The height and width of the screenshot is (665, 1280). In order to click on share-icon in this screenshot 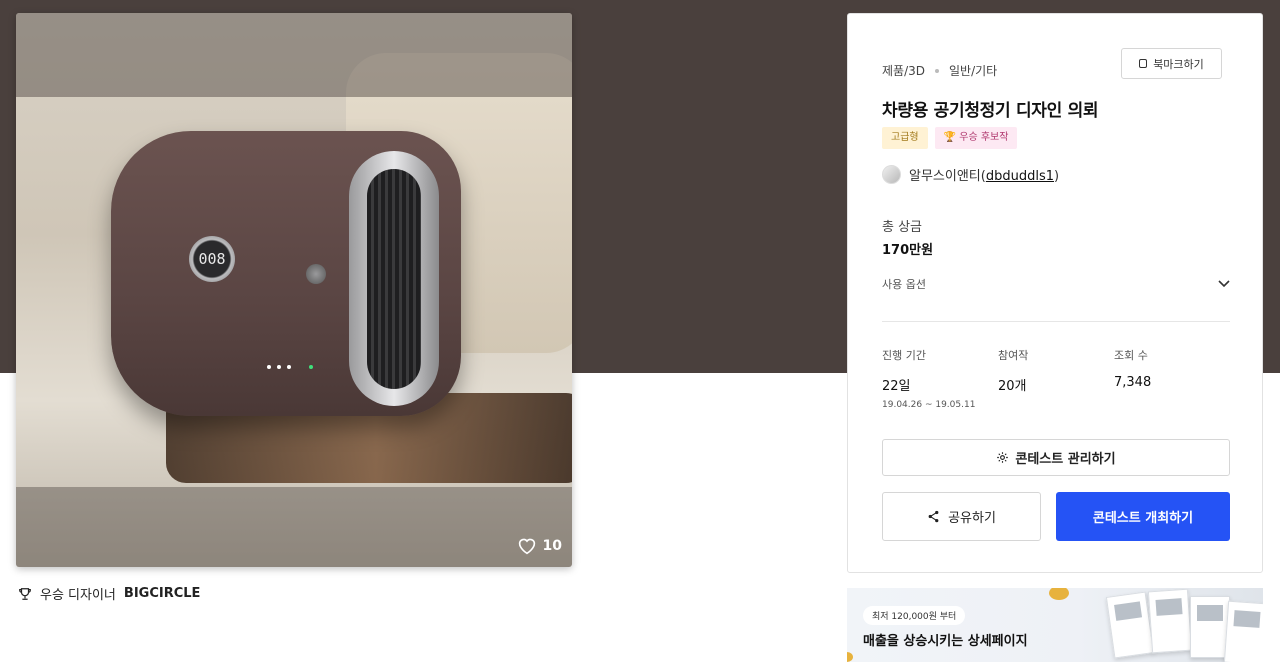, I will do `click(933, 516)`.